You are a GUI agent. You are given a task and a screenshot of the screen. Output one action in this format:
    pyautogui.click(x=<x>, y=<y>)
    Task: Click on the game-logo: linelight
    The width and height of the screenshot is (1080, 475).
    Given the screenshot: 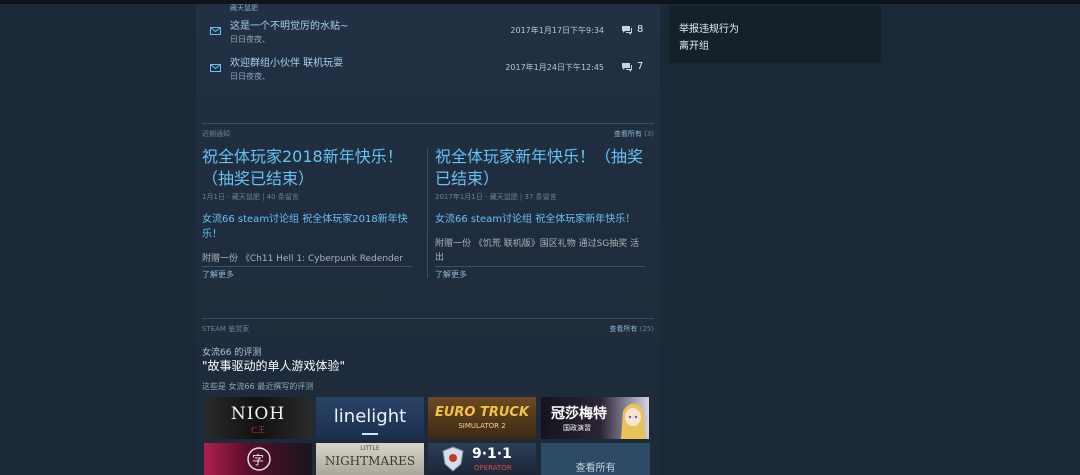 What is the action you would take?
    pyautogui.click(x=370, y=416)
    